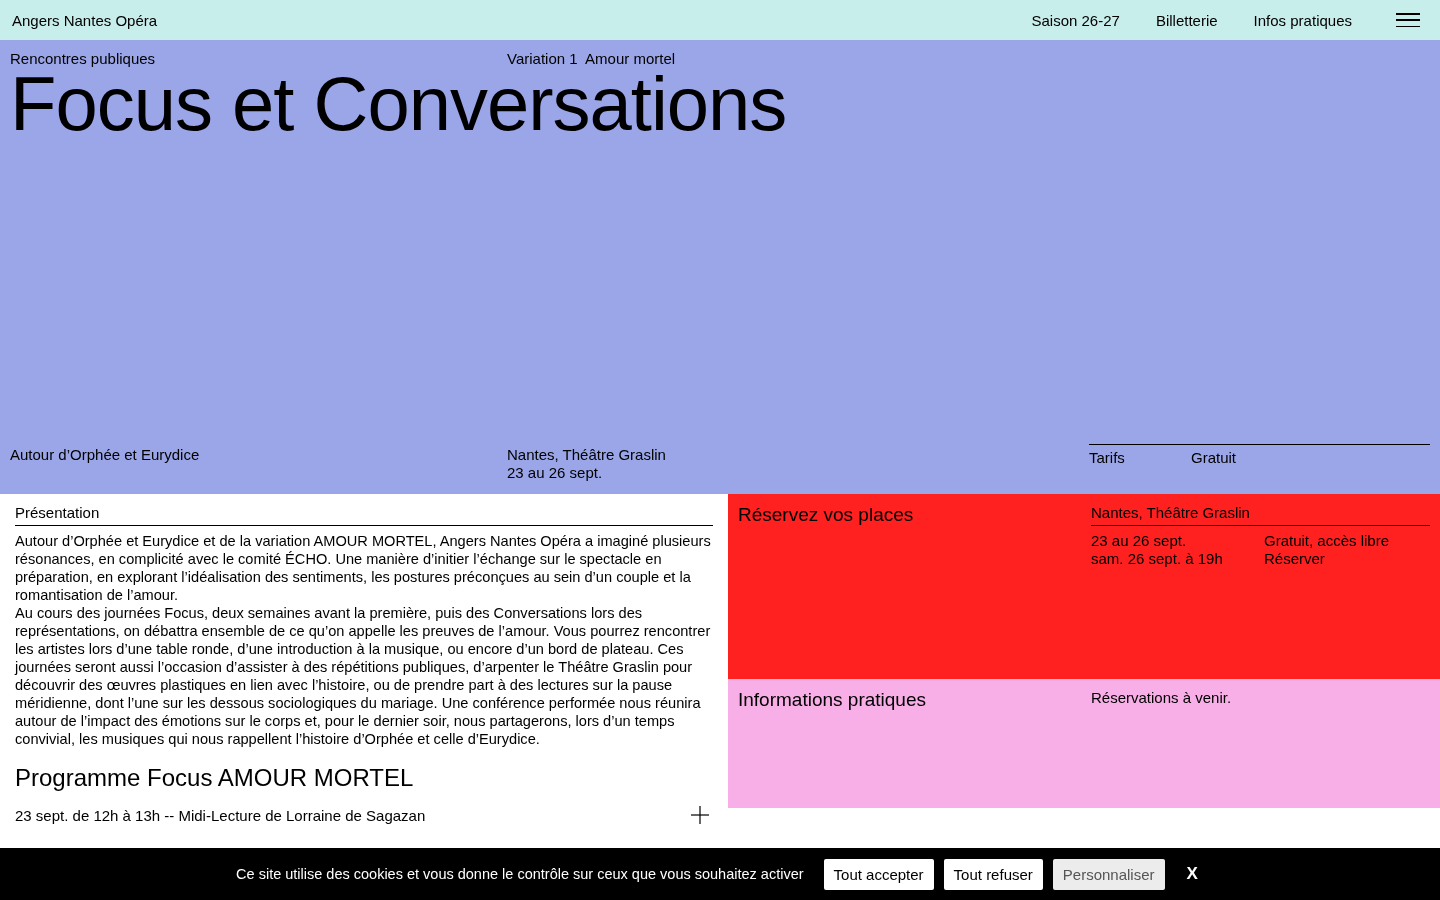 This screenshot has width=1440, height=900. What do you see at coordinates (363, 568) in the screenshot?
I see `presentation-paragraph: Autour d’Orphée et Eurydice et de la variation AMOUR MORTEL, Angers Nantes Opéra a imaginé plusieurs résonances, en complicité avec le comité ÉCHO. Une manière d’initier l’échange sur le spectacle en préparation, en explorant l’idéalisation des sentiments, les postures préconçues au sein d’un couple et la romantisation de l’amour.` at bounding box center [363, 568].